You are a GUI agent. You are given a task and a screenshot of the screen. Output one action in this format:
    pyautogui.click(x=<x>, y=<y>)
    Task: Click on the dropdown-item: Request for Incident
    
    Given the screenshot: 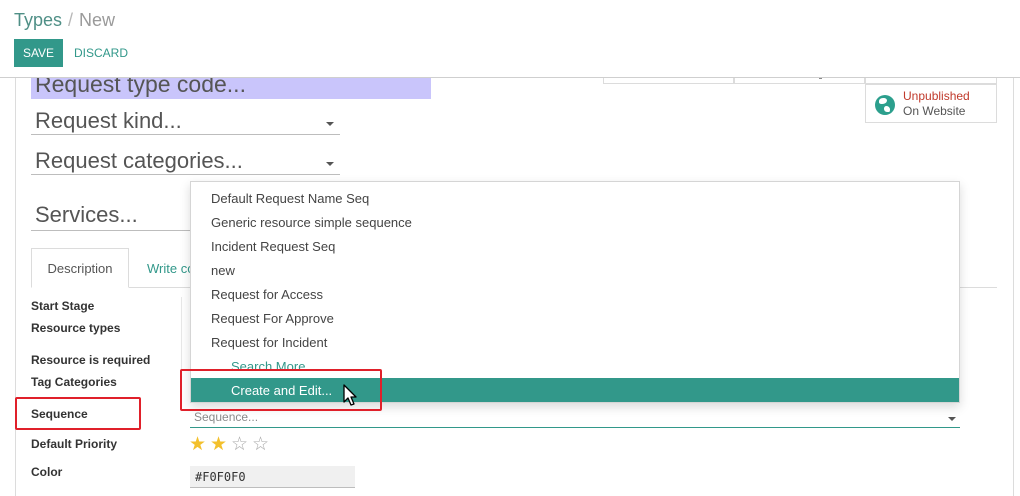 What is the action you would take?
    pyautogui.click(x=575, y=342)
    